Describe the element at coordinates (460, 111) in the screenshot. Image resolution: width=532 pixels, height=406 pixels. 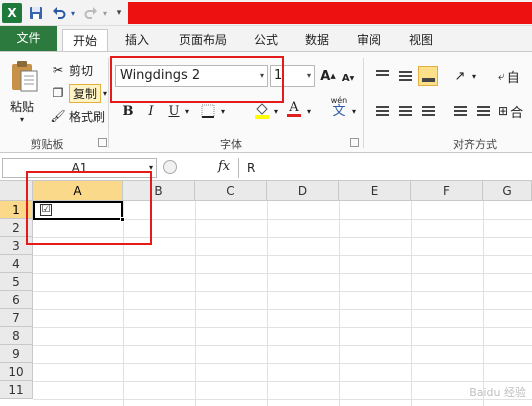
I see `decrease-indent-icon` at that location.